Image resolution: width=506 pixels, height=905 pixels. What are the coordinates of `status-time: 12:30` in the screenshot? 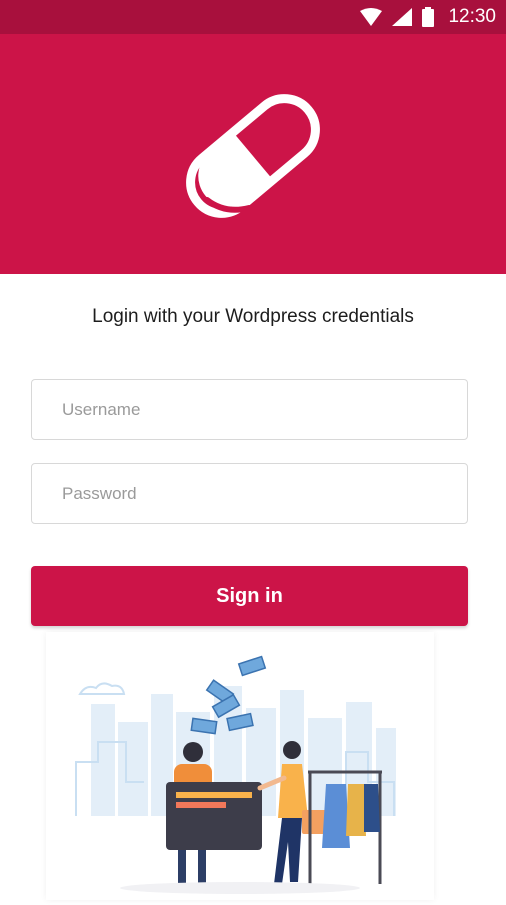 It's located at (472, 16).